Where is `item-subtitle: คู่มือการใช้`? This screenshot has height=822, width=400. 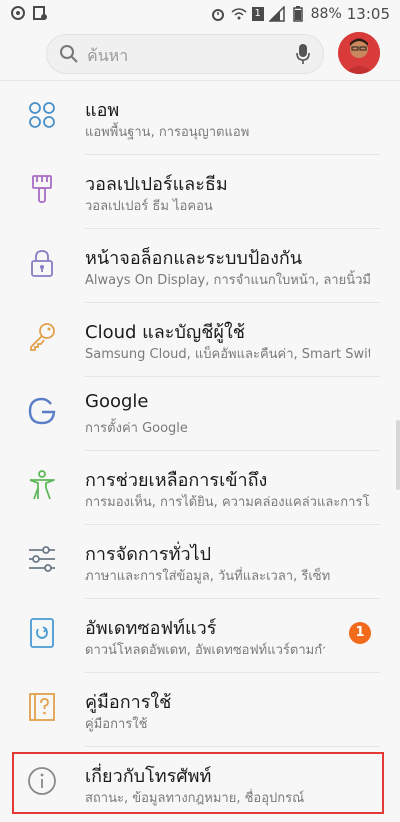 item-subtitle: คู่มือการใช้ is located at coordinates (116, 724).